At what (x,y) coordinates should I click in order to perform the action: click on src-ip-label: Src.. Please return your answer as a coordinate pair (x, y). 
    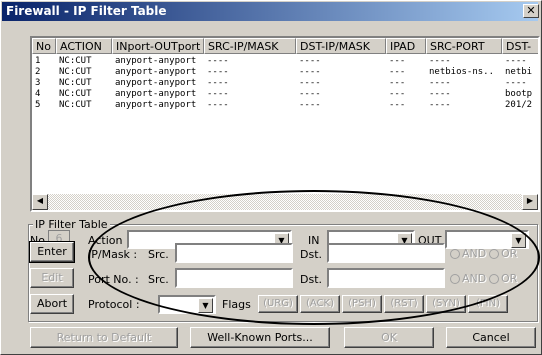
    Looking at the image, I should click on (158, 254).